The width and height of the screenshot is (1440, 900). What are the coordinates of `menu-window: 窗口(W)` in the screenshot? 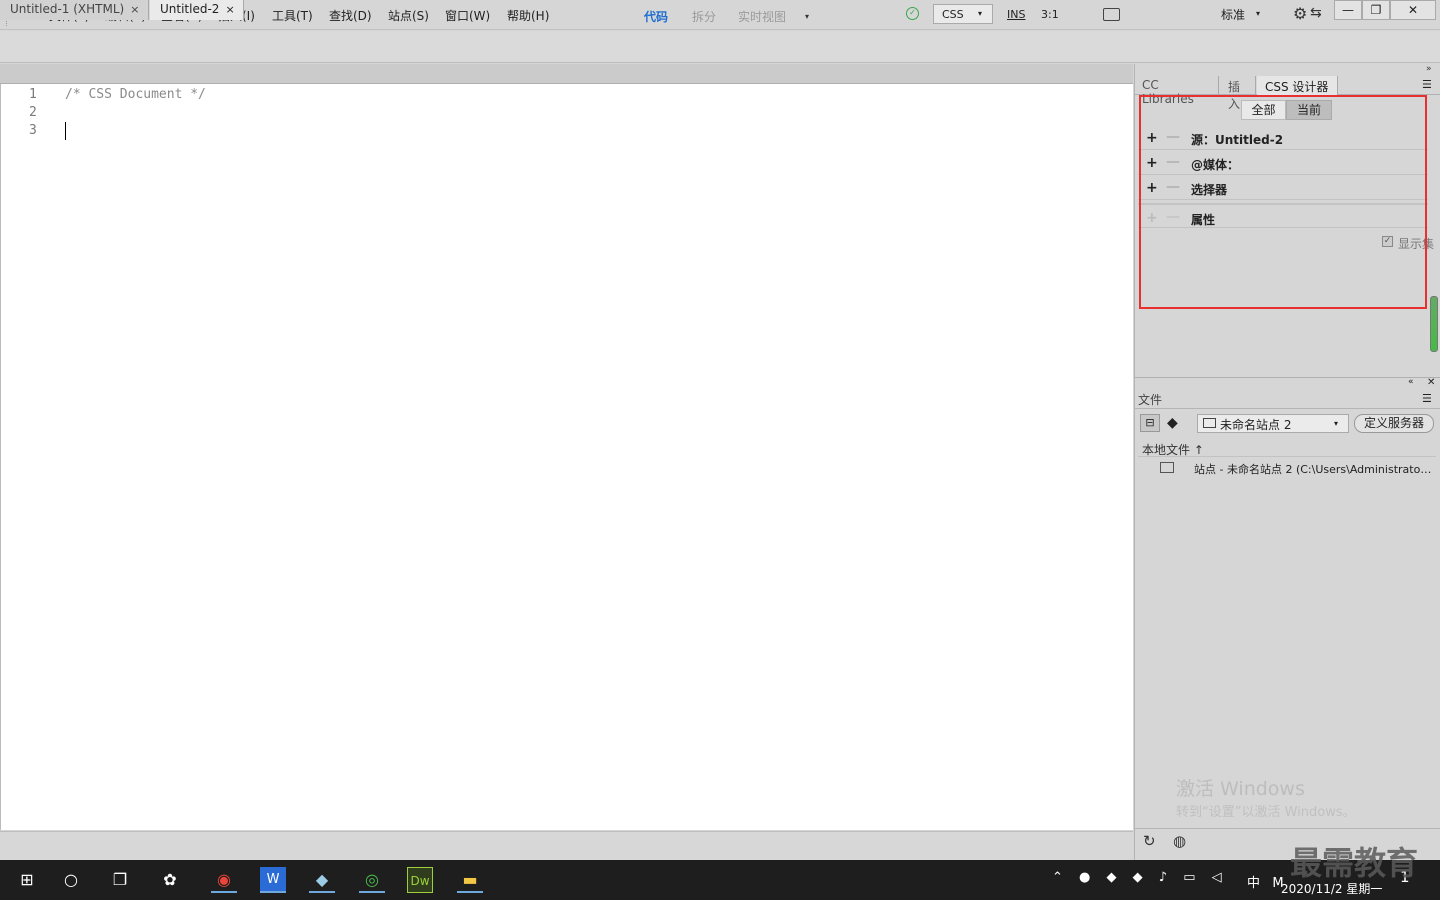 It's located at (467, 15).